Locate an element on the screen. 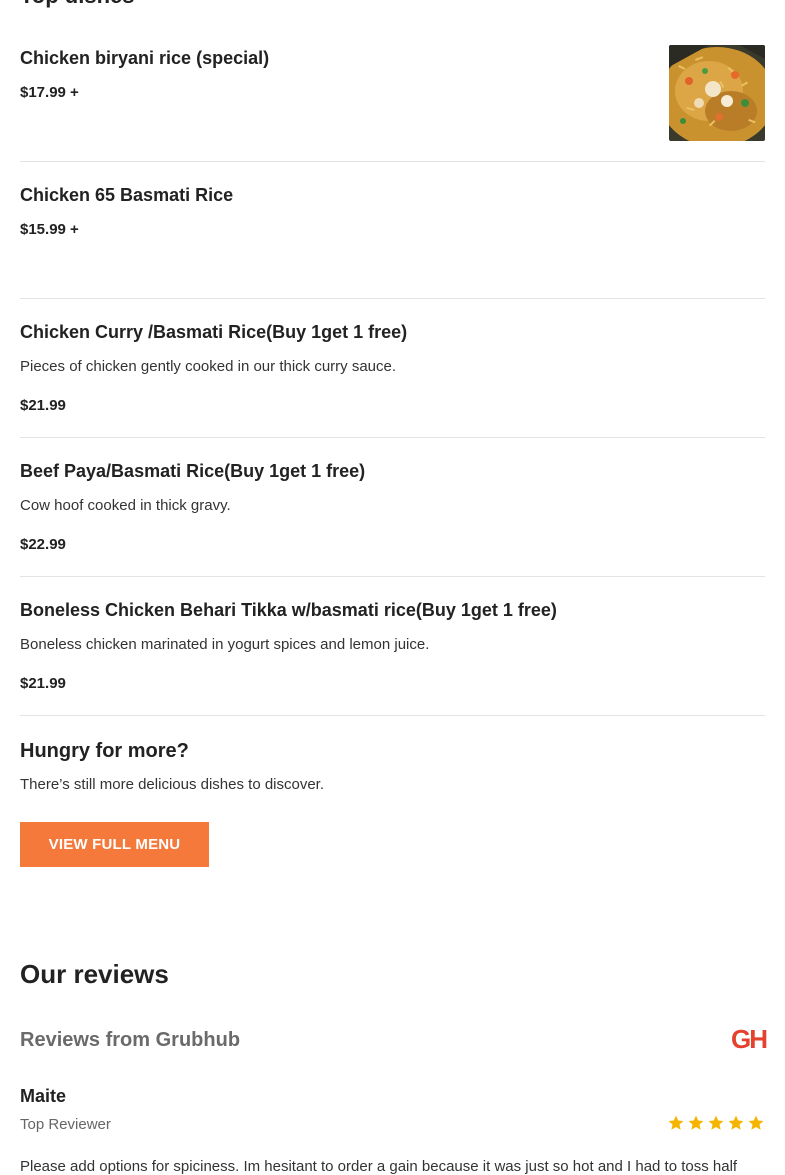 The height and width of the screenshot is (1175, 785). dish-item: Chicken biryani rice (special) $17.99 + is located at coordinates (392, 81).